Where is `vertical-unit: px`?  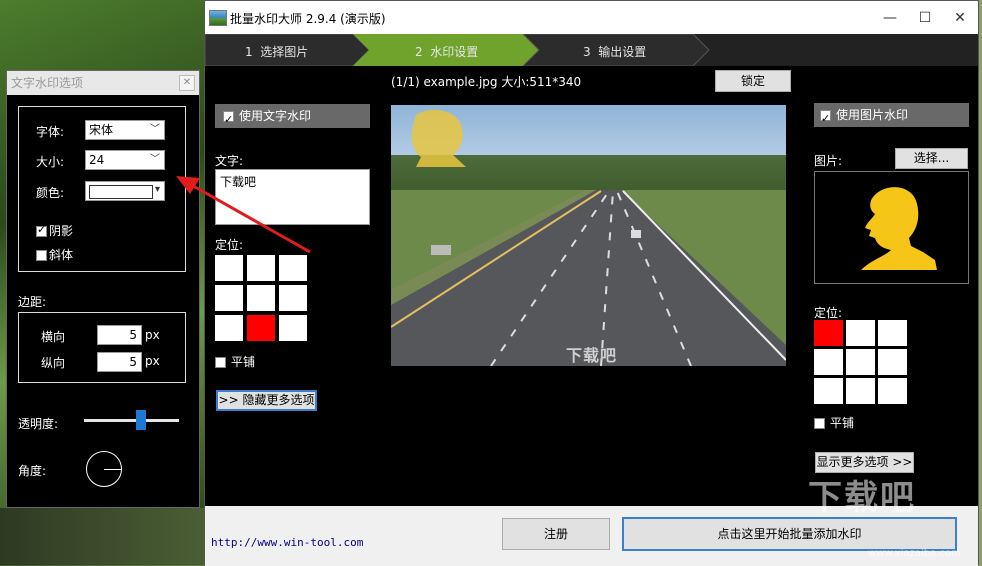 vertical-unit: px is located at coordinates (152, 361).